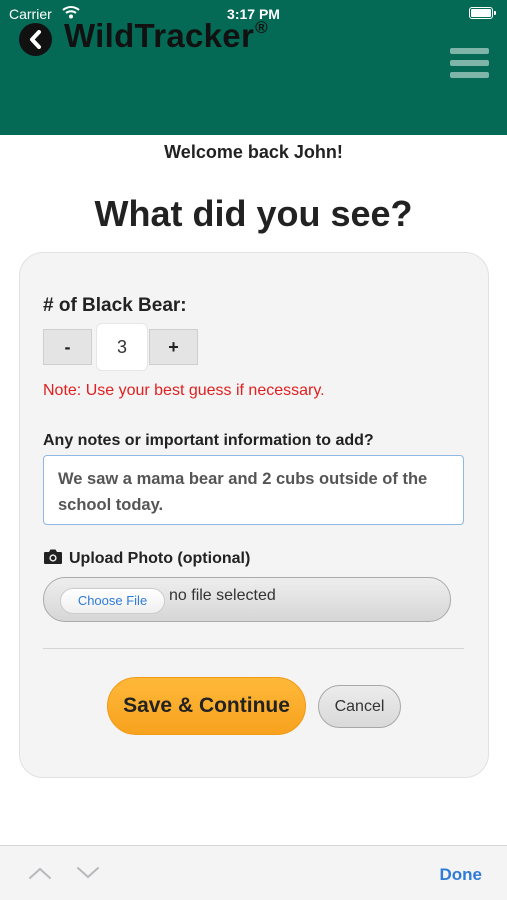  Describe the element at coordinates (461, 875) in the screenshot. I see `done-button: Done` at that location.